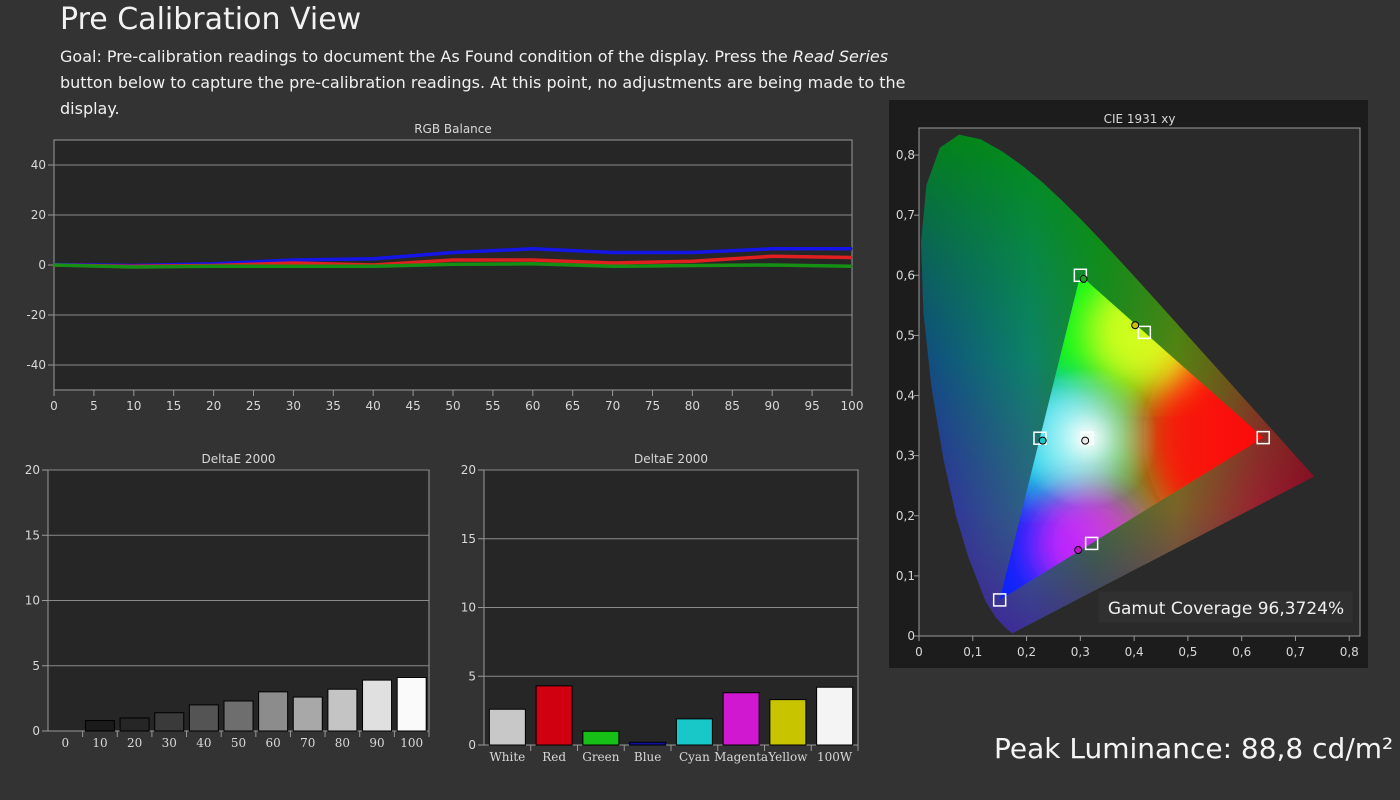  I want to click on cie-x-tick-label: 0,4, so click(1134, 652).